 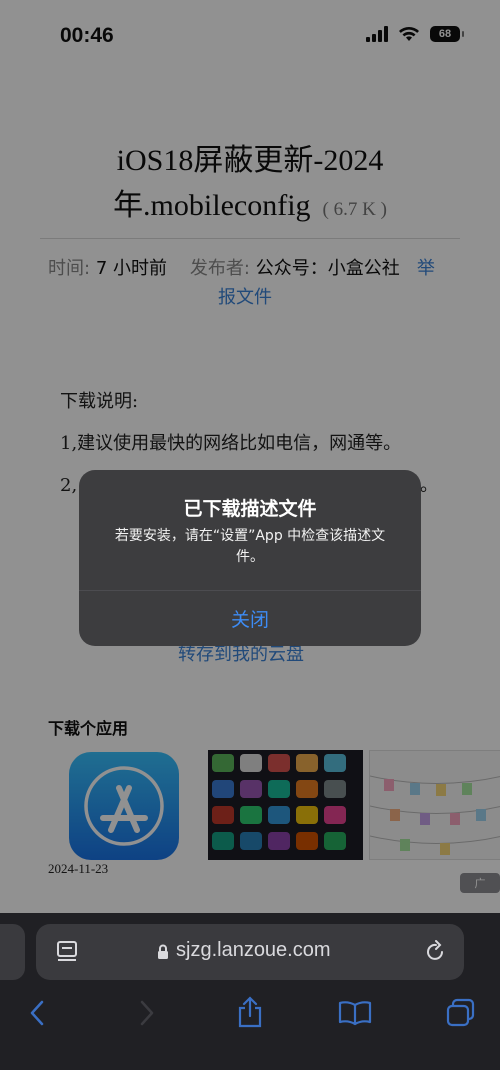 What do you see at coordinates (163, 951) in the screenshot?
I see `lock-icon` at bounding box center [163, 951].